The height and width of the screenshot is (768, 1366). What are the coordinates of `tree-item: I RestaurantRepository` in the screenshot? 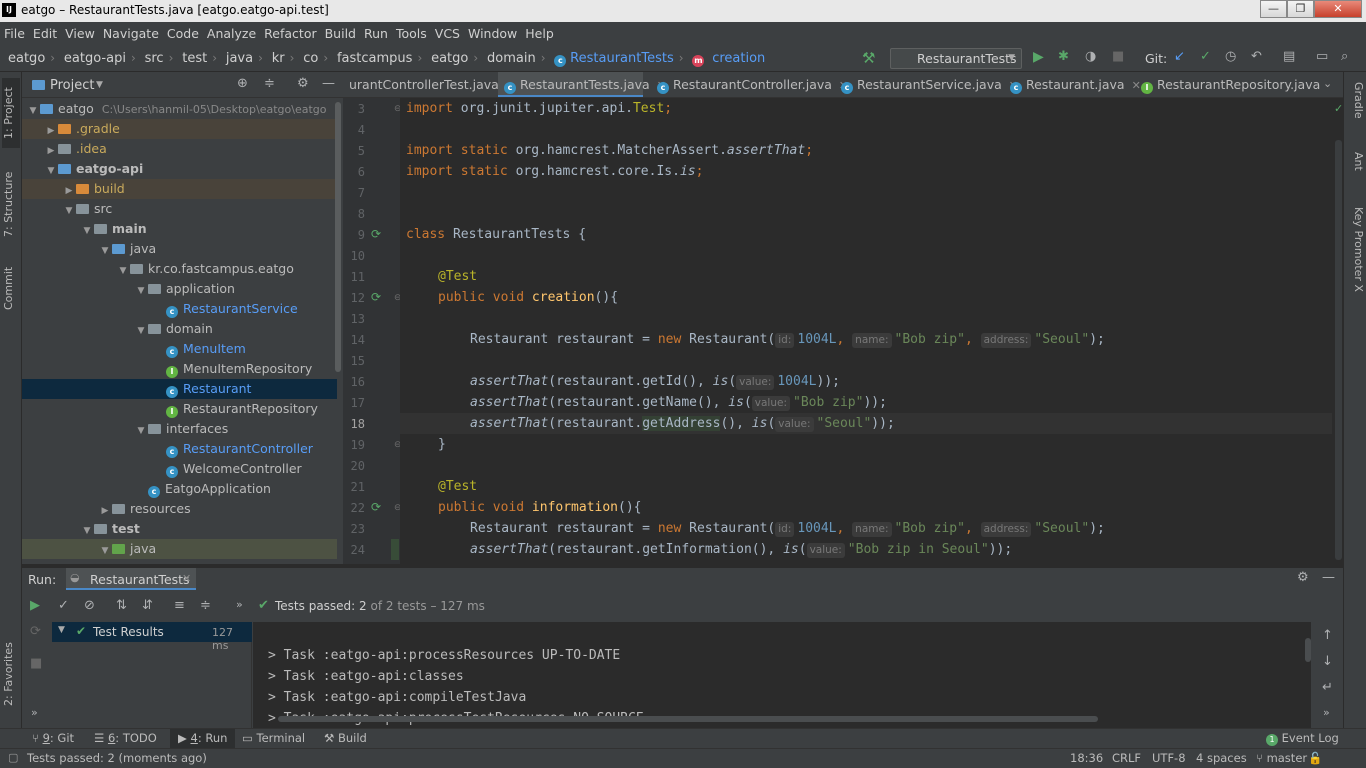 It's located at (179, 409).